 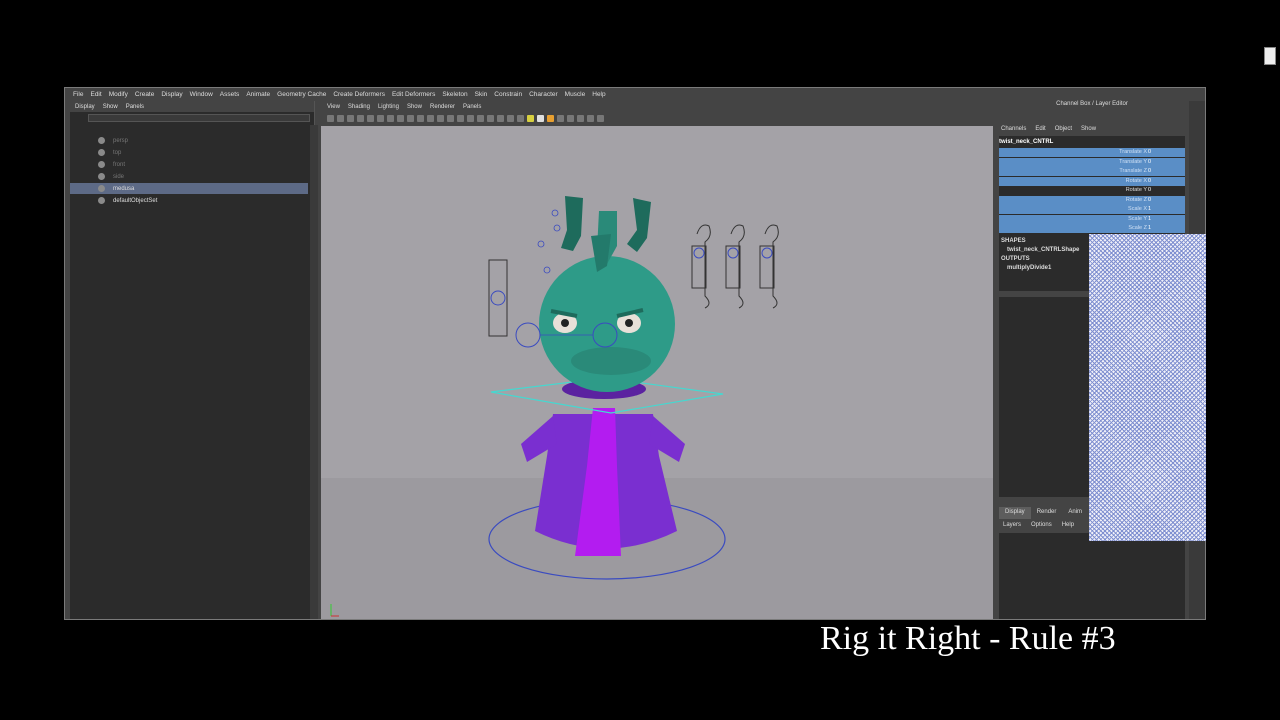 I want to click on channel-attribute-row: Rotate Y0, so click(x=1092, y=190).